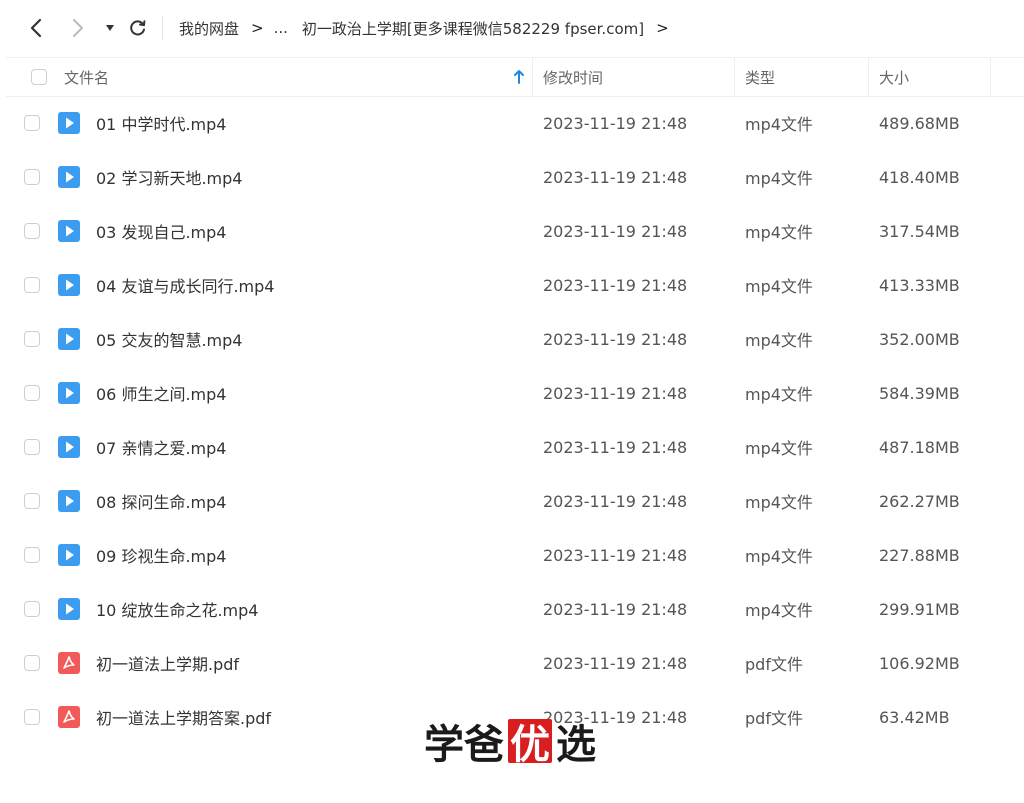 The height and width of the screenshot is (803, 1024). What do you see at coordinates (919, 177) in the screenshot?
I see `file-size: 418.40MB` at bounding box center [919, 177].